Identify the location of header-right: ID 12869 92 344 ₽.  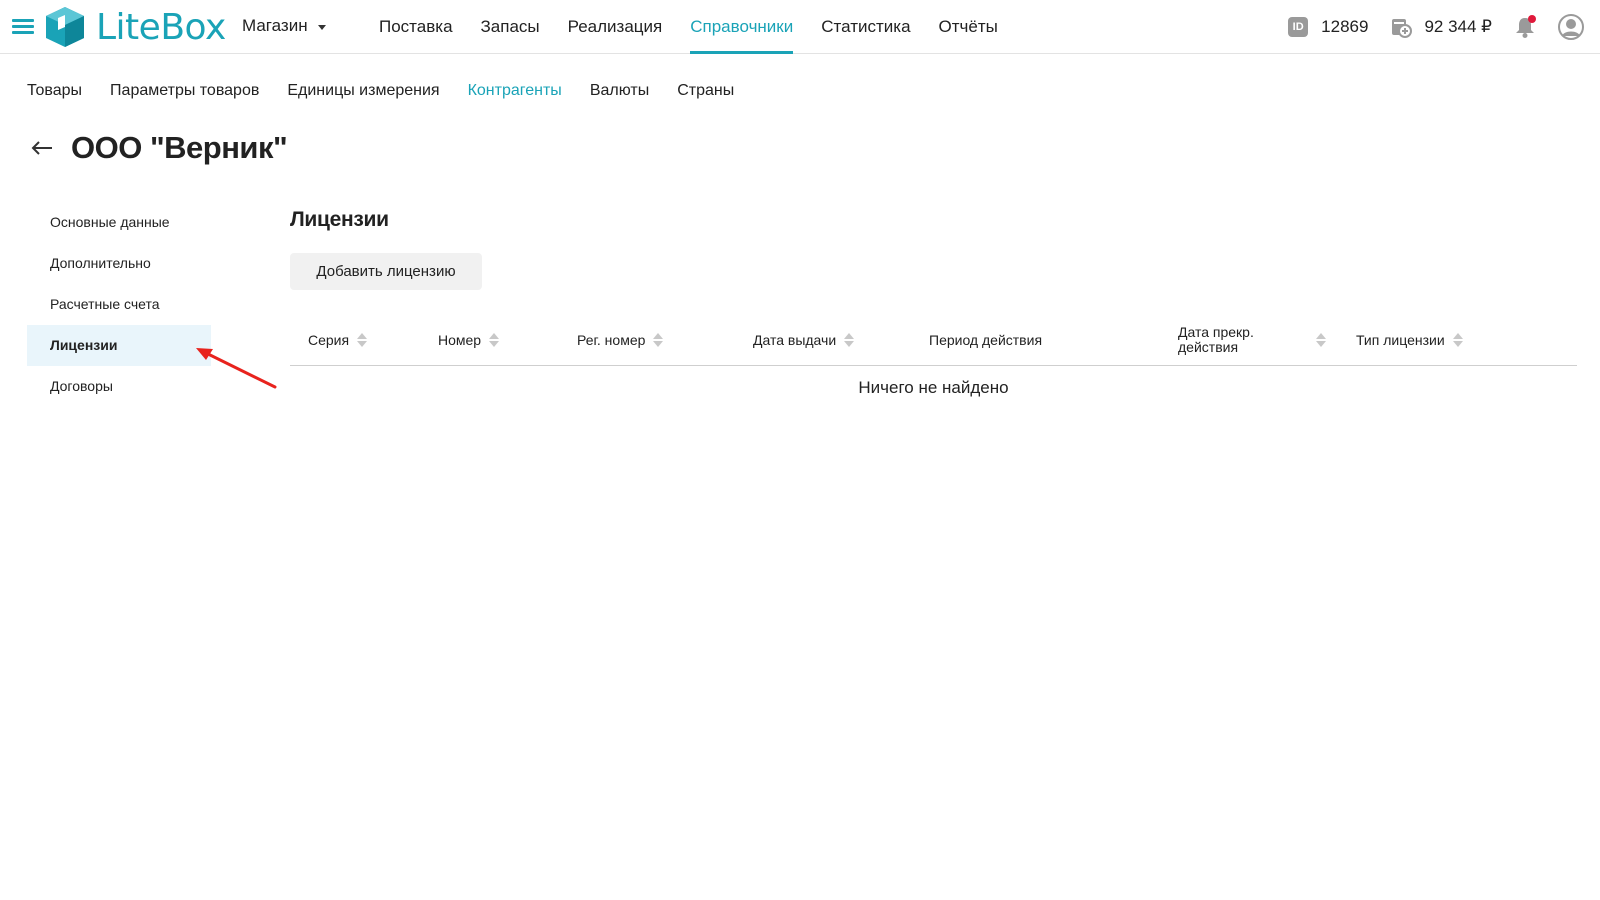
(1436, 27).